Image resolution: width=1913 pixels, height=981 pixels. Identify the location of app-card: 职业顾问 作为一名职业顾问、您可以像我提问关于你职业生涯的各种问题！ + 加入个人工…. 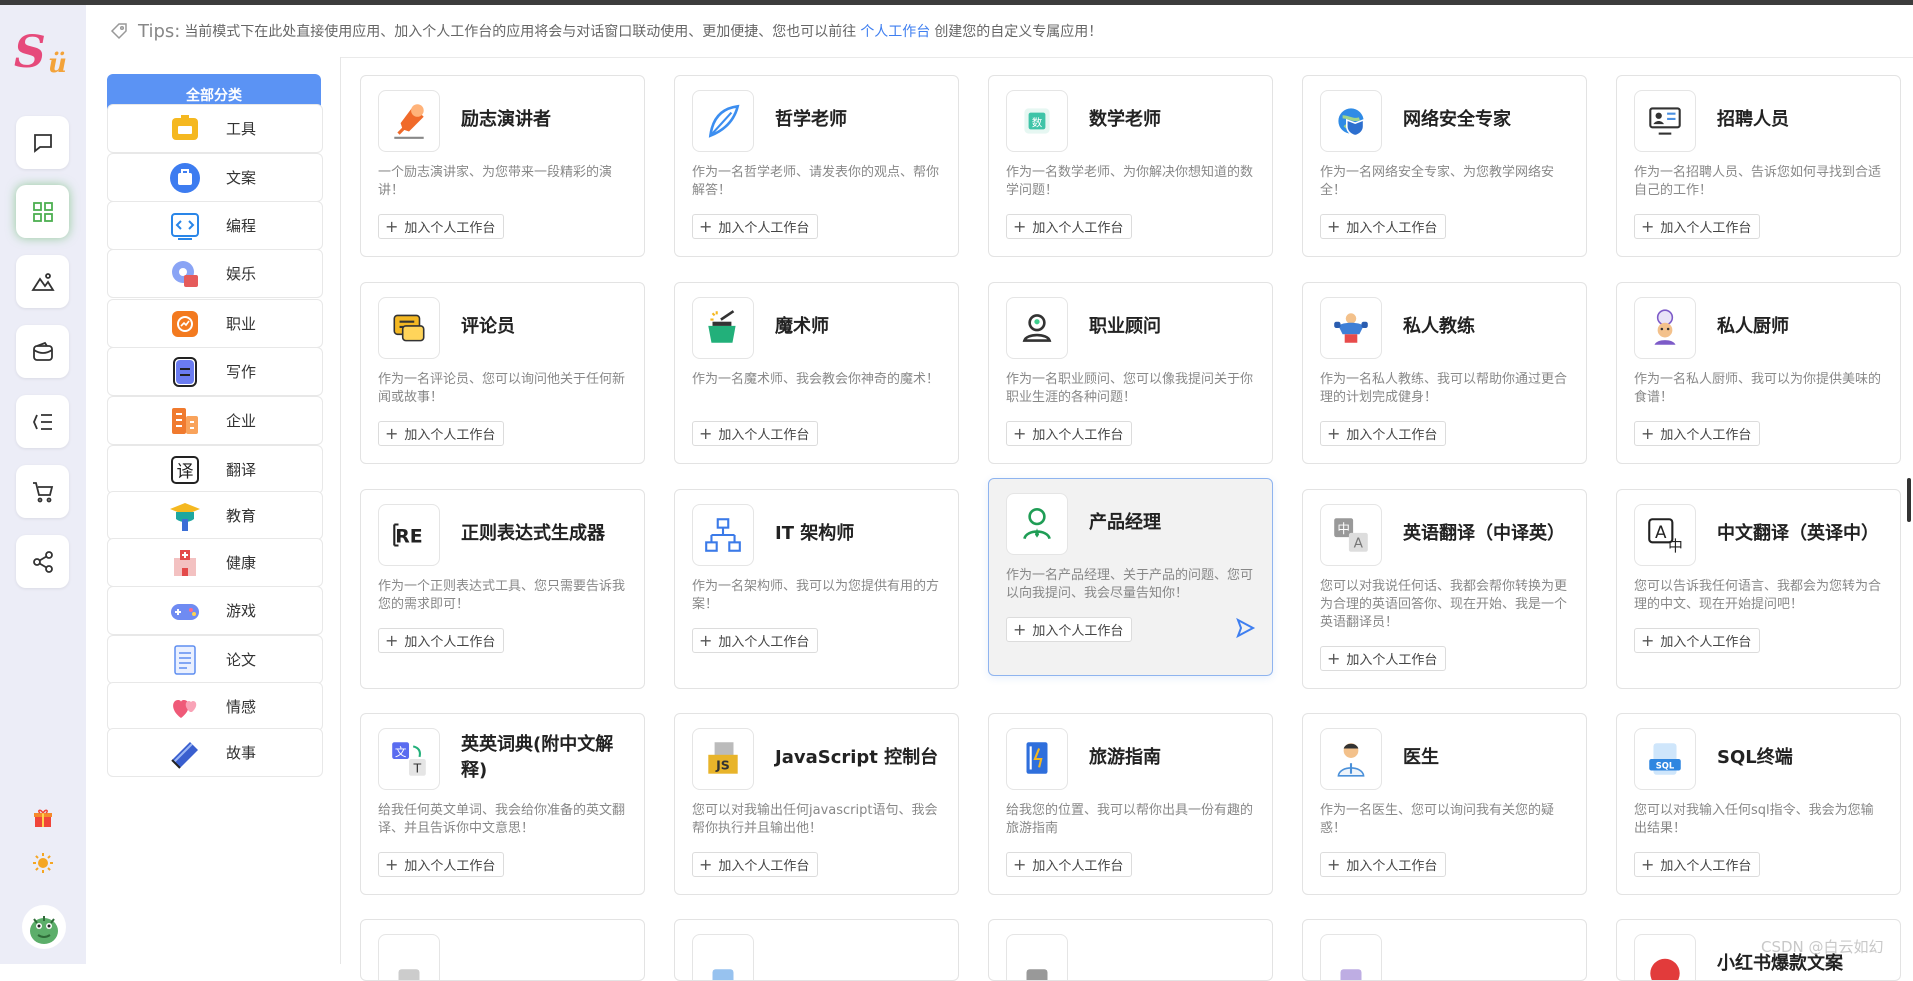
(1130, 373).